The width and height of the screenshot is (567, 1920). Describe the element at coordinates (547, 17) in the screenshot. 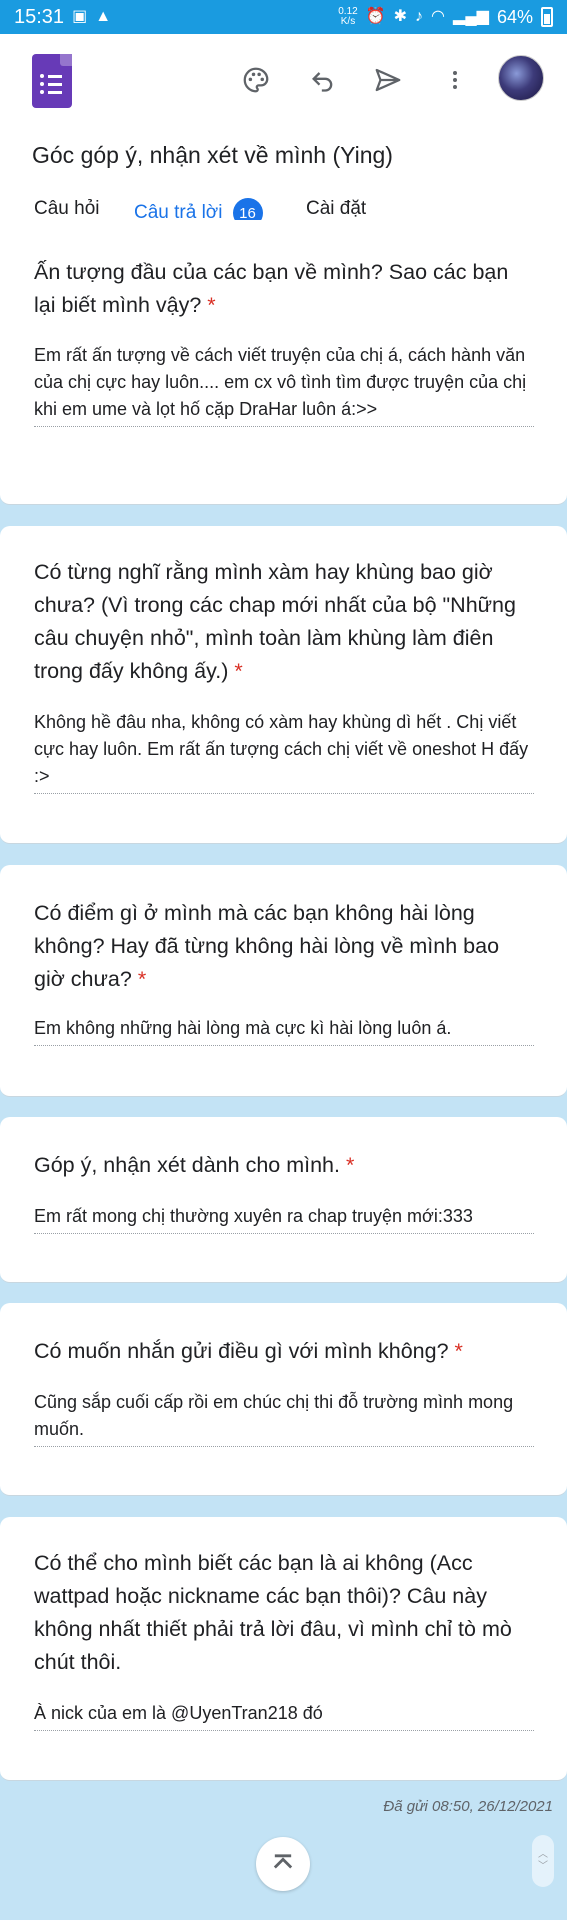

I see `battery-icon` at that location.